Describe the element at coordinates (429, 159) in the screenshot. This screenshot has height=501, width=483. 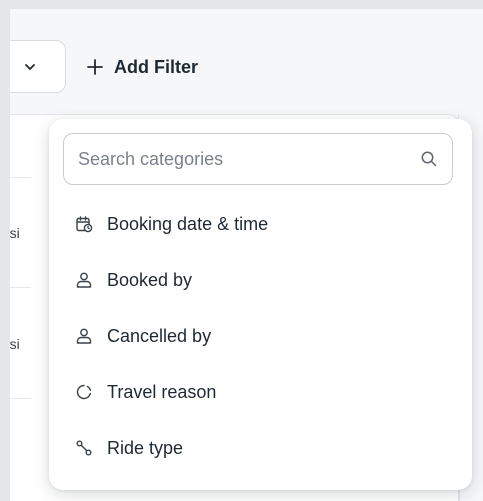
I see `search-icon` at that location.